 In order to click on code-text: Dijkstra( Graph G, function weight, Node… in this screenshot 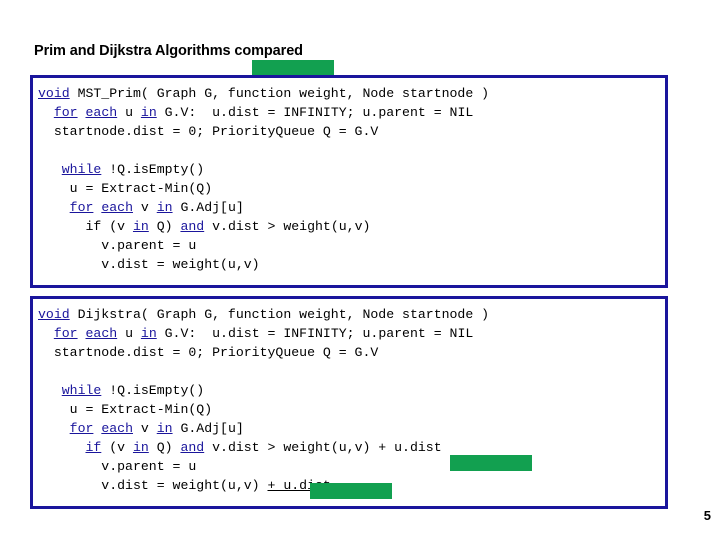, I will do `click(279, 314)`.